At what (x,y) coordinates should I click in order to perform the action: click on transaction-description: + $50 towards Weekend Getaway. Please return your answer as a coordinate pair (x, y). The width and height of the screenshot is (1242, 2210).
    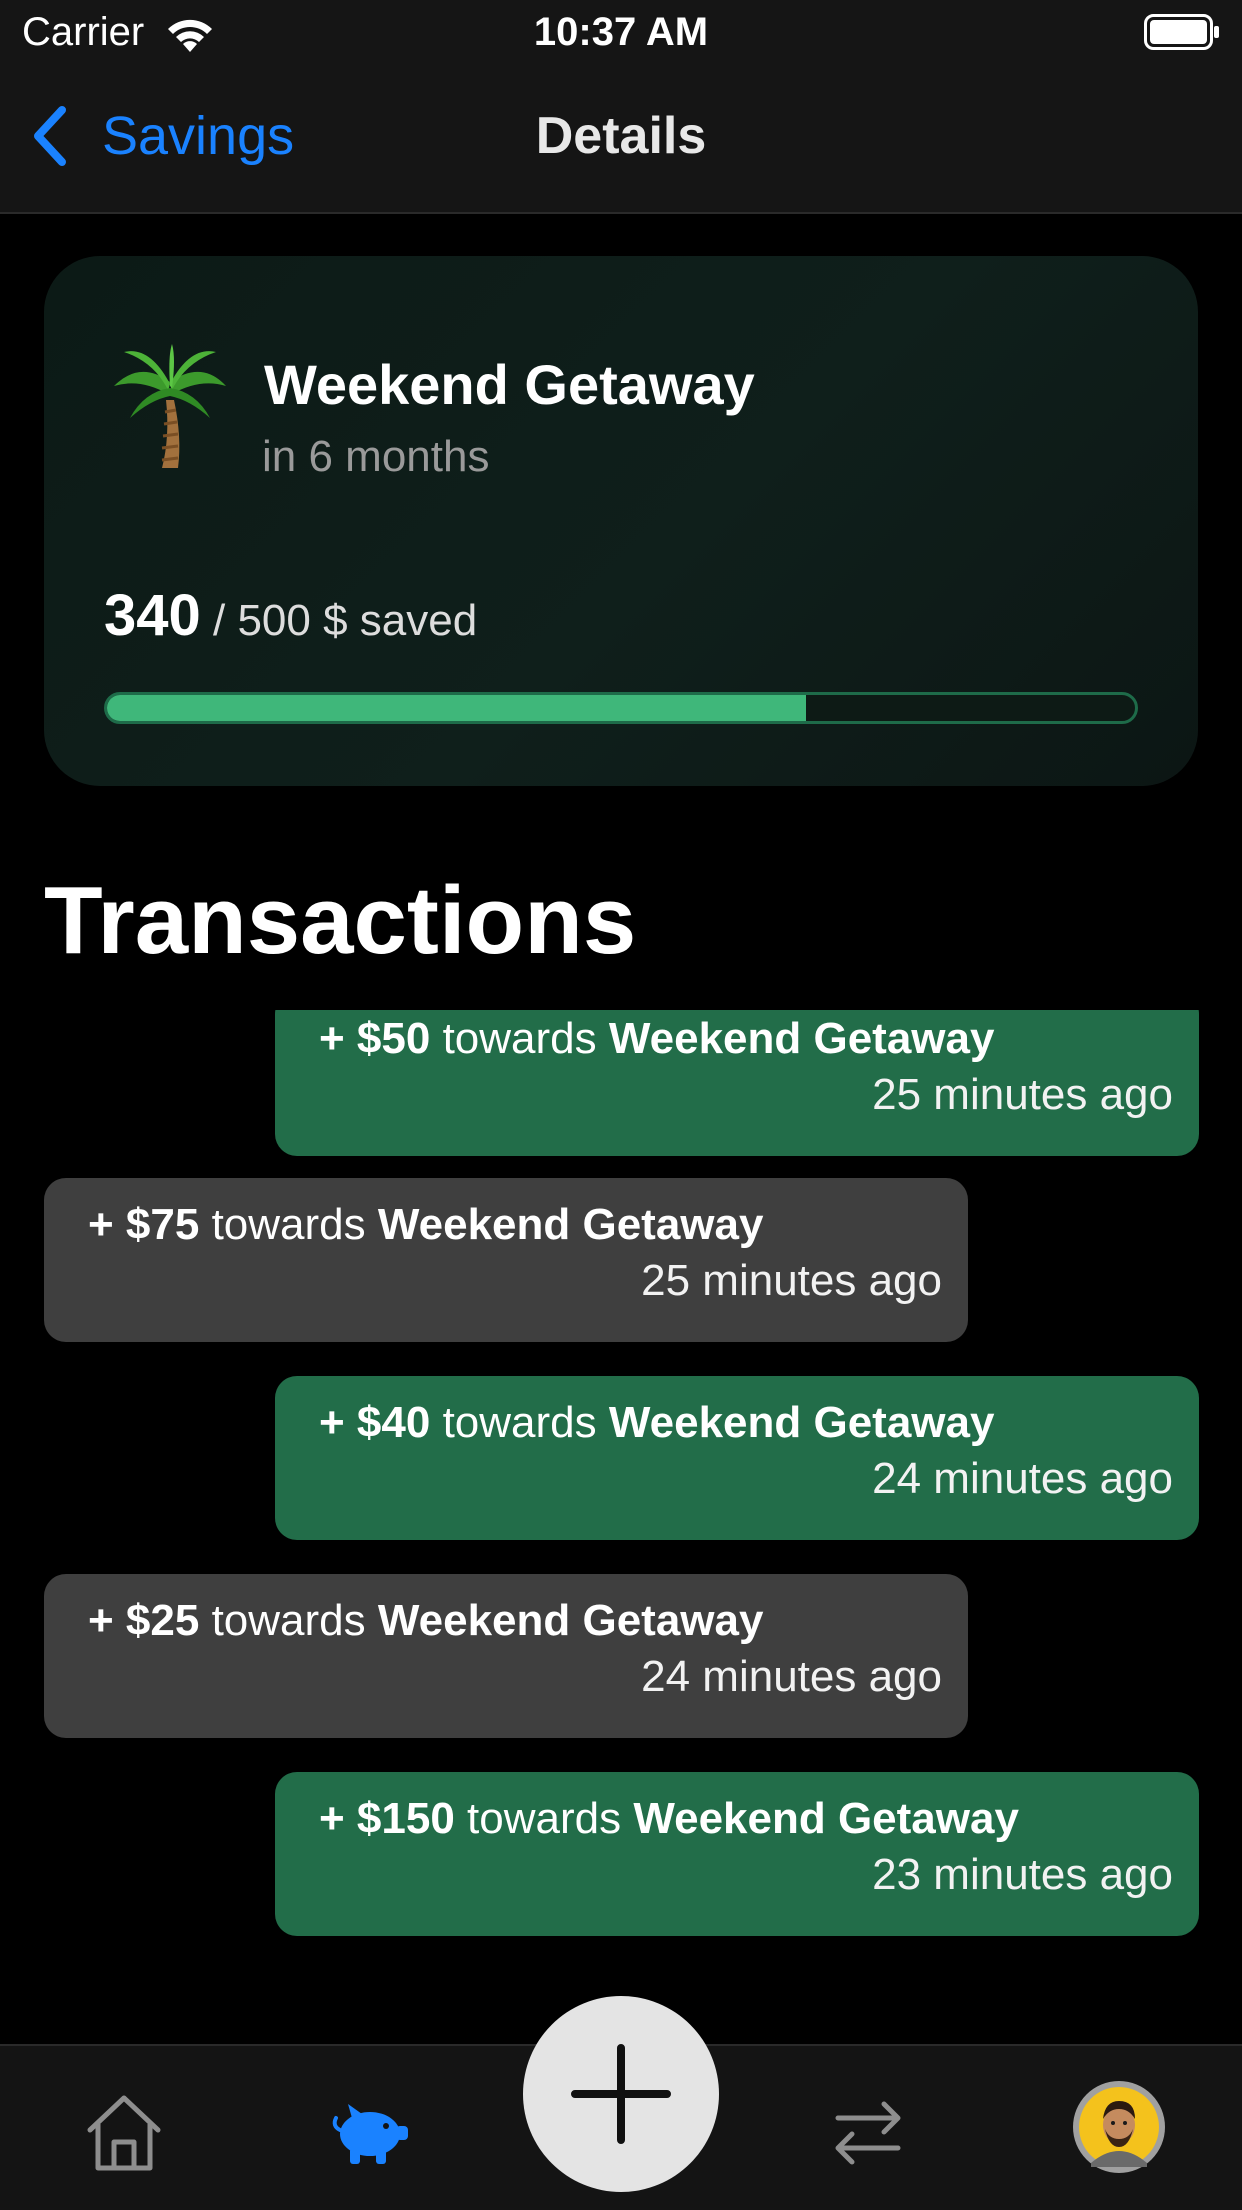
    Looking at the image, I should click on (746, 1039).